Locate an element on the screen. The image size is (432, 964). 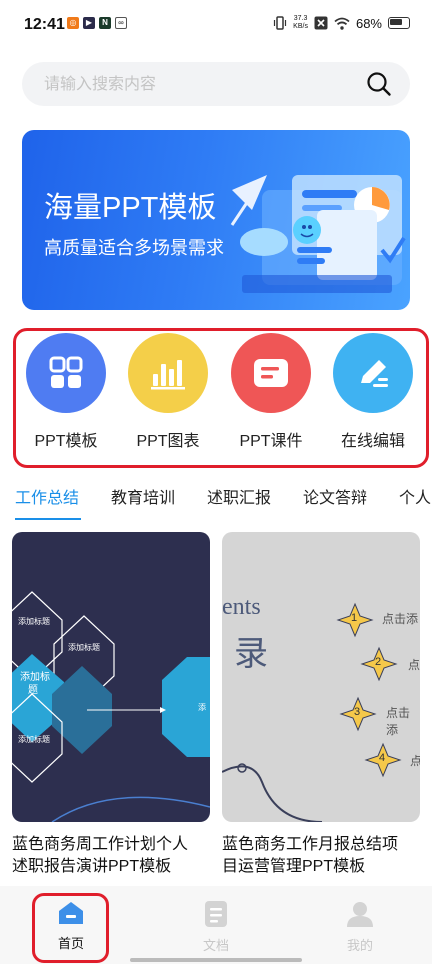
category-label: PPT模板 is located at coordinates (66, 441).